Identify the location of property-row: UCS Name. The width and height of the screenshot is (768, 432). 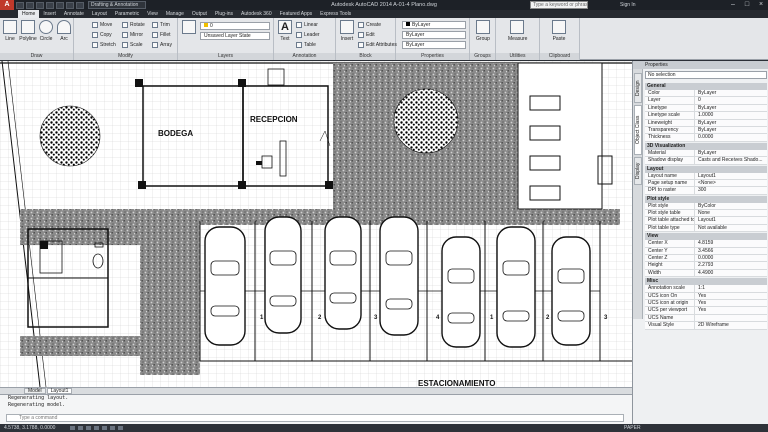
(706, 318).